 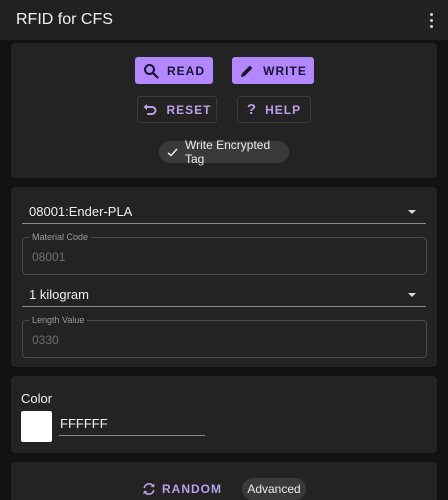 What do you see at coordinates (224, 295) in the screenshot?
I see `weight-select: 1 kilogram` at bounding box center [224, 295].